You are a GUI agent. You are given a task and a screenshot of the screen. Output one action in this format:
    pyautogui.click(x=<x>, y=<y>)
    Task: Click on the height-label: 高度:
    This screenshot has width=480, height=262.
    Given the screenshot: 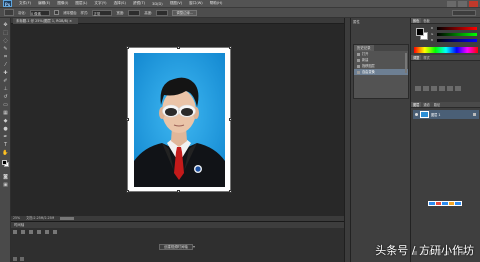 What is the action you would take?
    pyautogui.click(x=148, y=13)
    